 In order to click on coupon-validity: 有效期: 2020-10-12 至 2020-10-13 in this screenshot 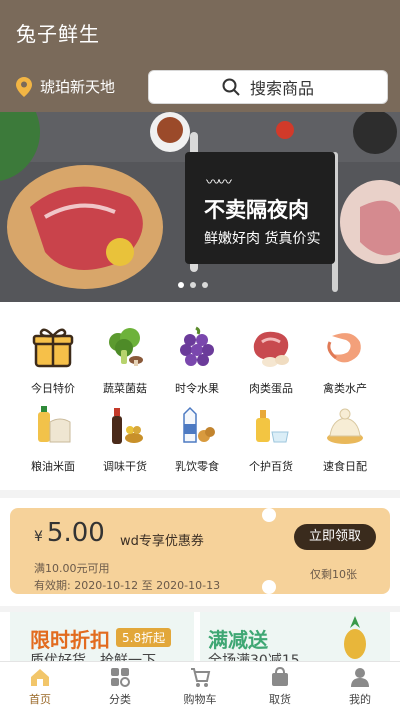, I will do `click(127, 585)`.